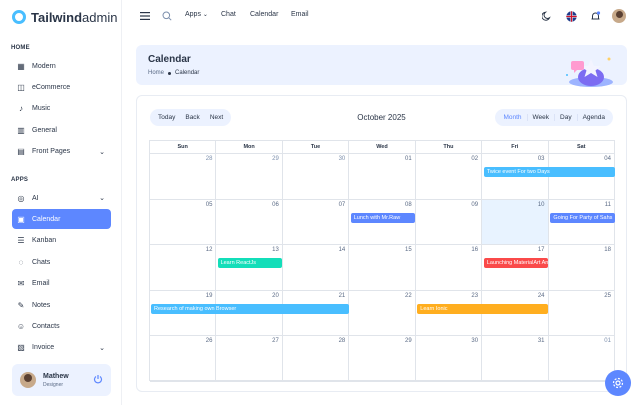 This screenshot has width=640, height=405. What do you see at coordinates (447, 147) in the screenshot?
I see `weekday-header: Thu` at bounding box center [447, 147].